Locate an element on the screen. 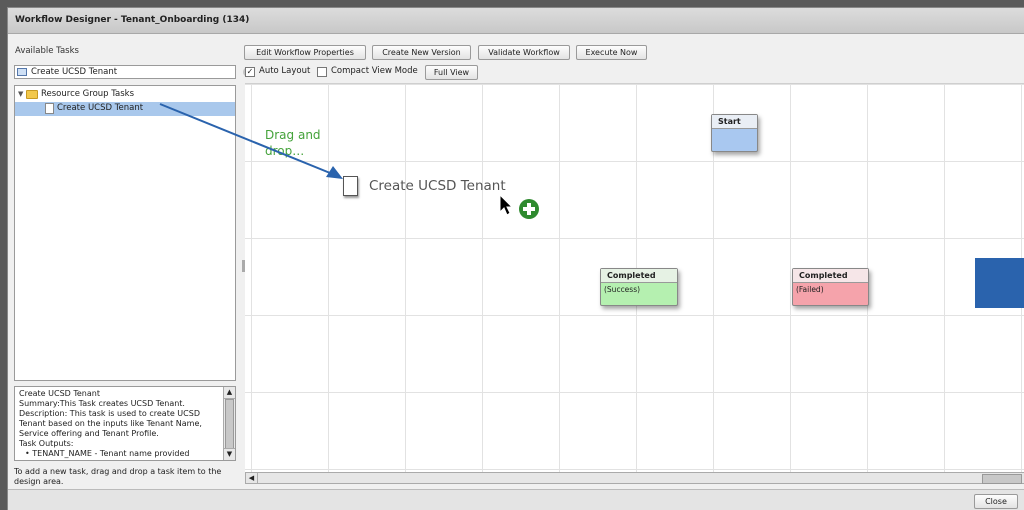 The image size is (1024, 510). drag-arrow-overlay is located at coordinates (251, 141).